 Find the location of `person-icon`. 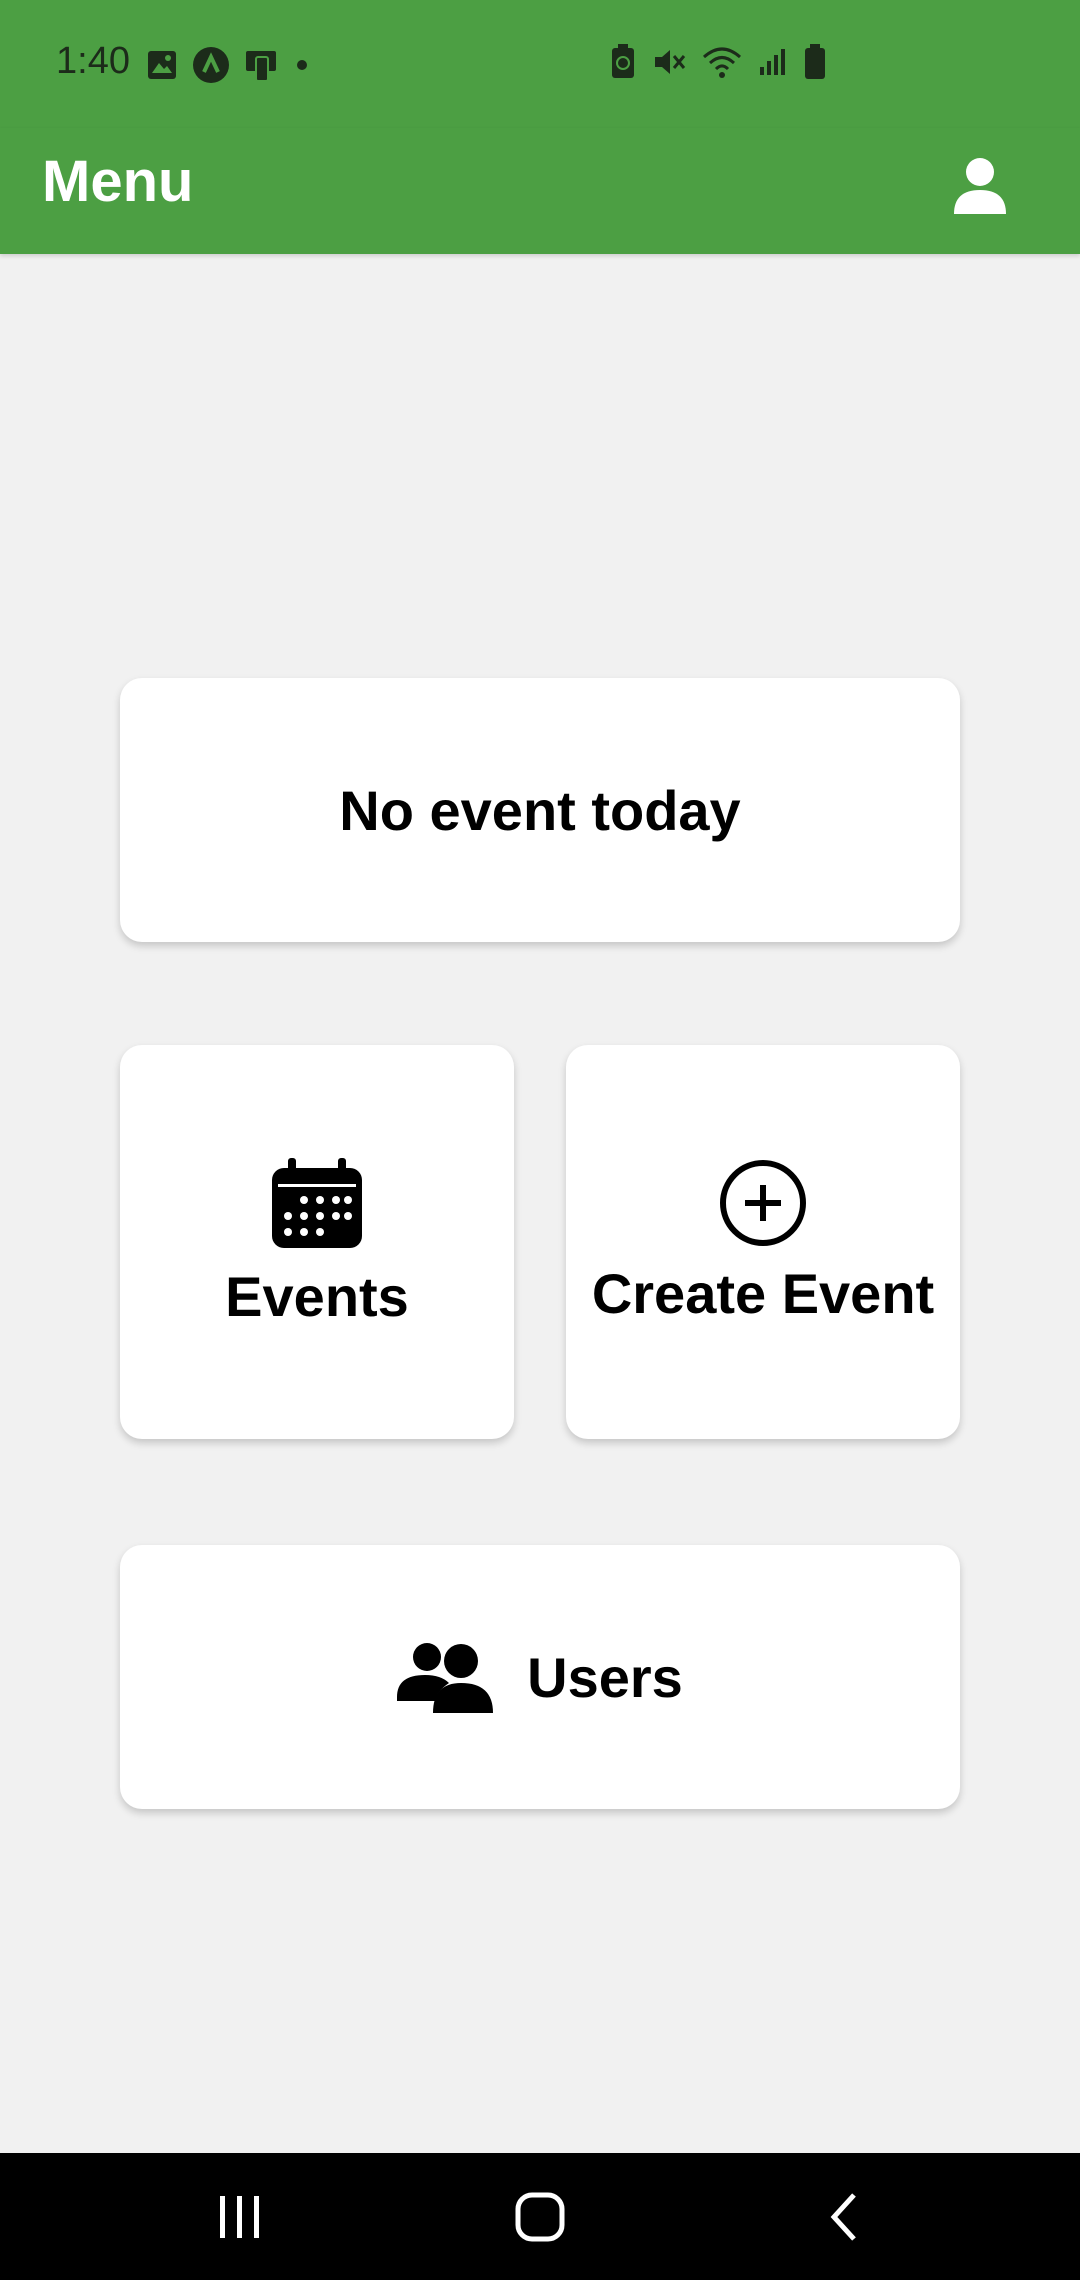

person-icon is located at coordinates (980, 186).